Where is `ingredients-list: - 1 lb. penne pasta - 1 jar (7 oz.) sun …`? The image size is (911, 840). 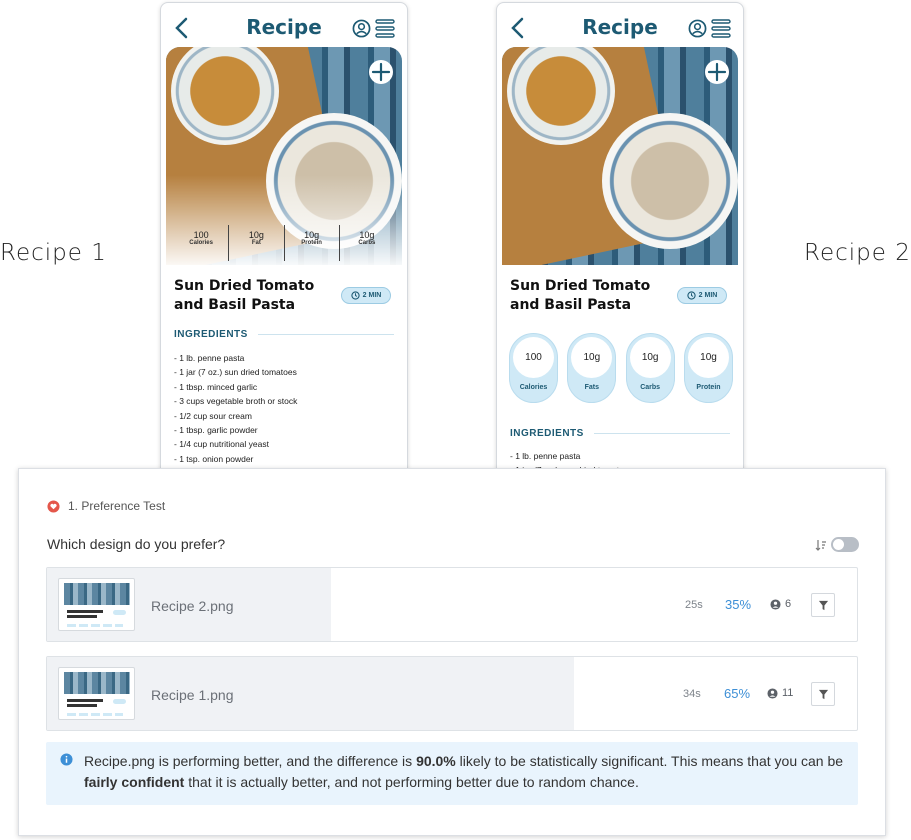
ingredients-list: - 1 lb. penne pasta - 1 jar (7 oz.) sun … is located at coordinates (235, 408).